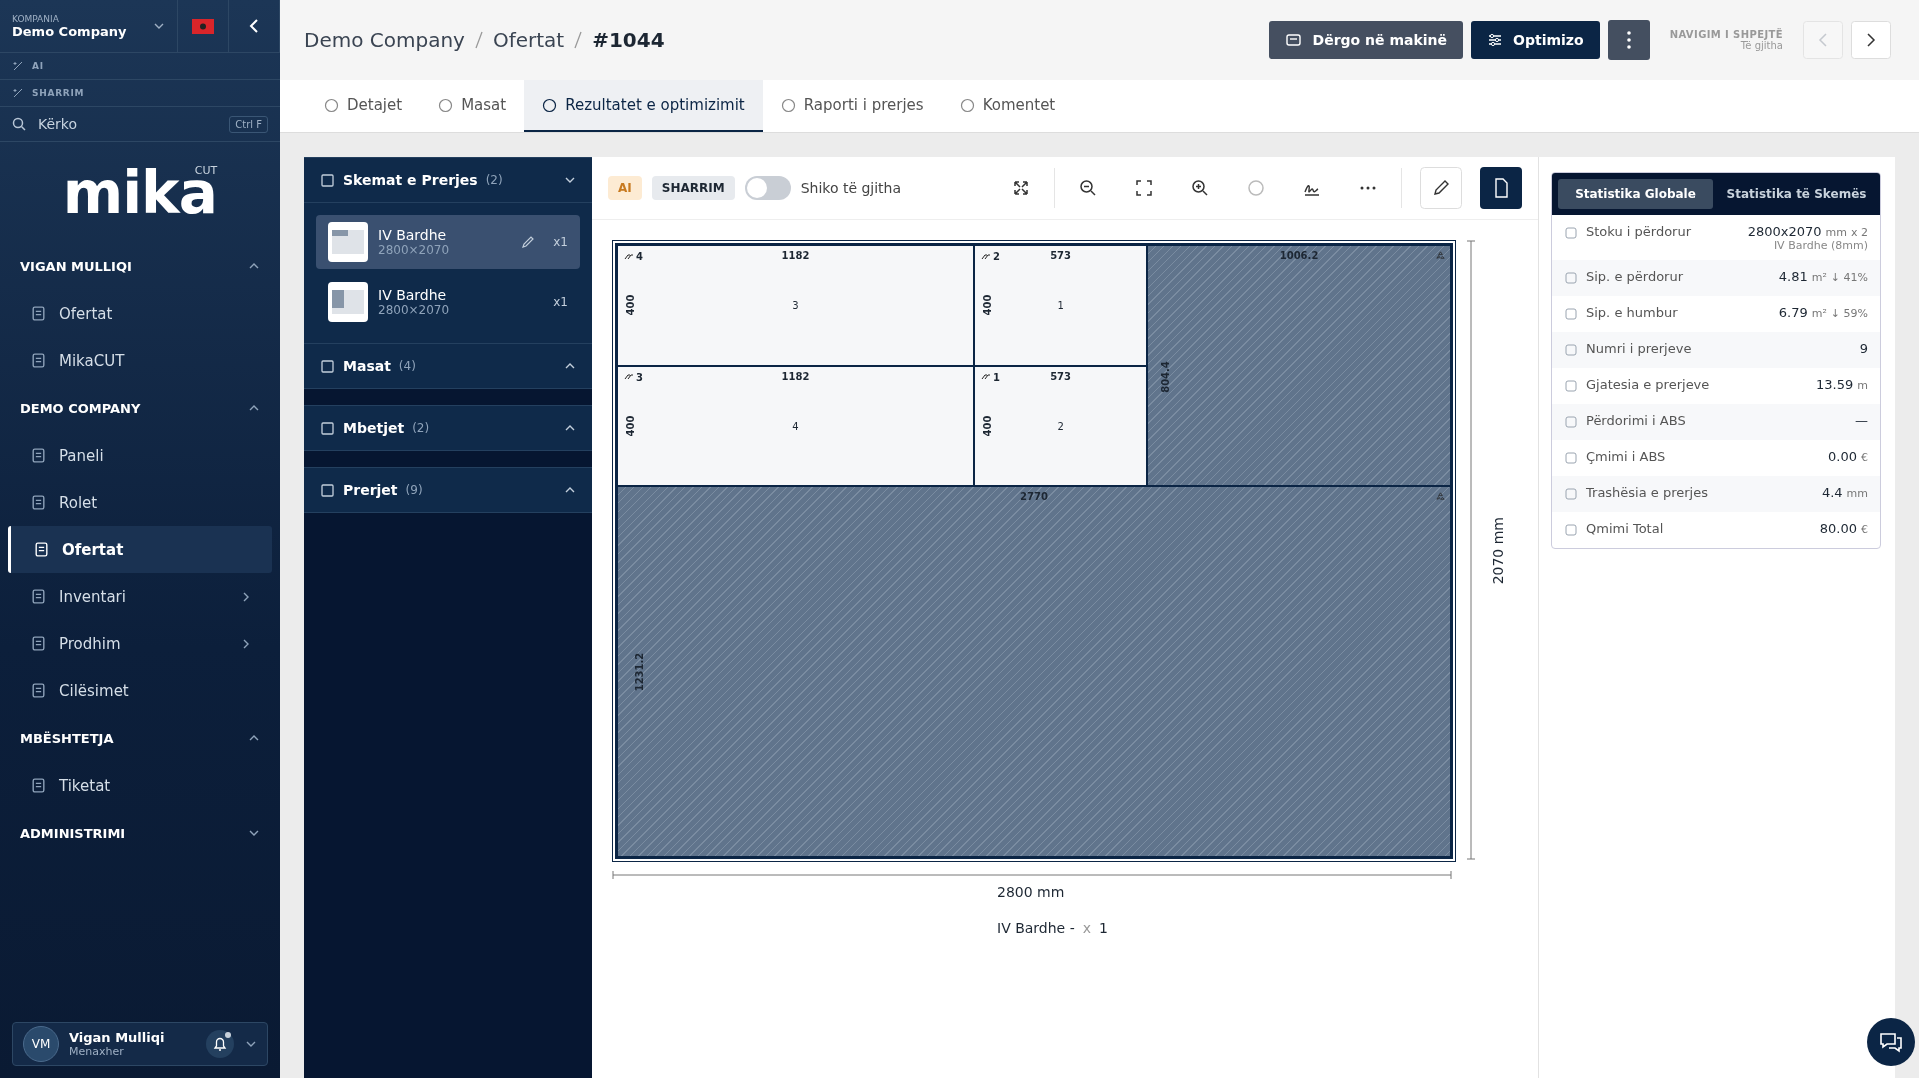 Image resolution: width=1919 pixels, height=1078 pixels. Describe the element at coordinates (1034, 497) in the screenshot. I see `width-label: 2770` at that location.